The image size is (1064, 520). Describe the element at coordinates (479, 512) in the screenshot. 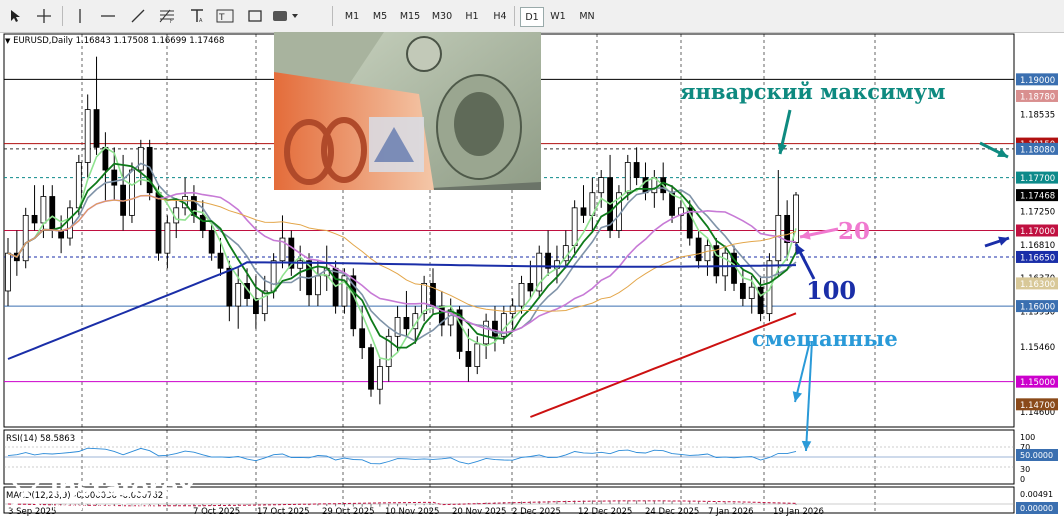

I see `time-axis-label: 20 Nov 2025` at that location.